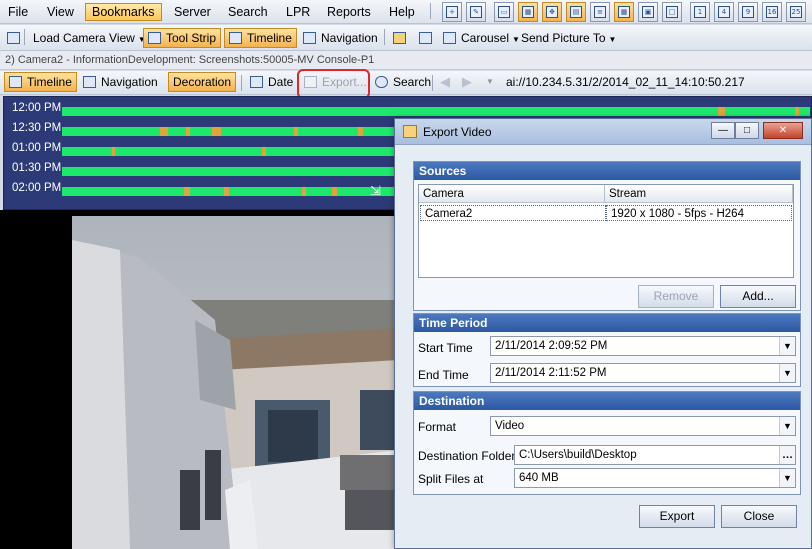  What do you see at coordinates (551, 373) in the screenshot?
I see `end-time-value: 2/11/2014 2:11:52 PM` at bounding box center [551, 373].